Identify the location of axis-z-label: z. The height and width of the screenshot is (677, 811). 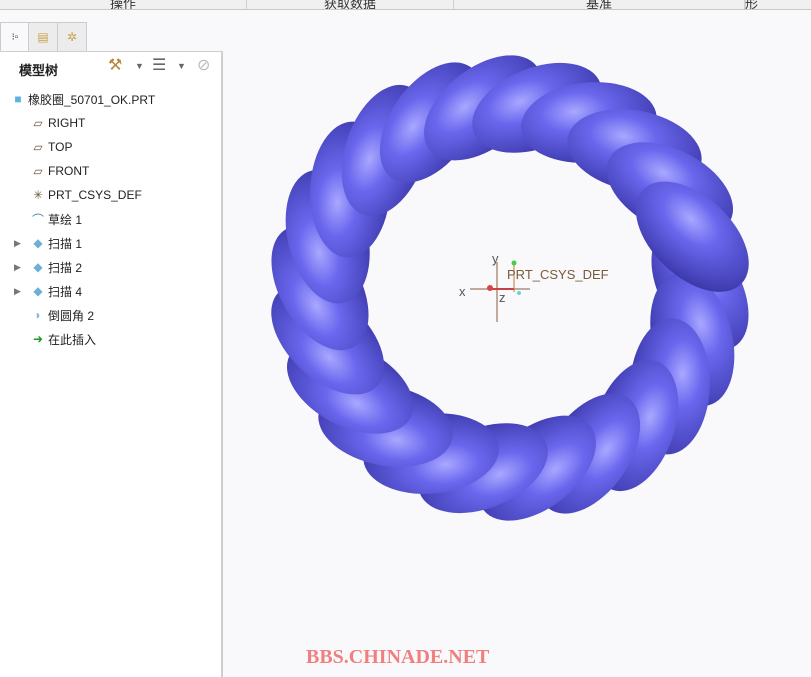
(502, 297).